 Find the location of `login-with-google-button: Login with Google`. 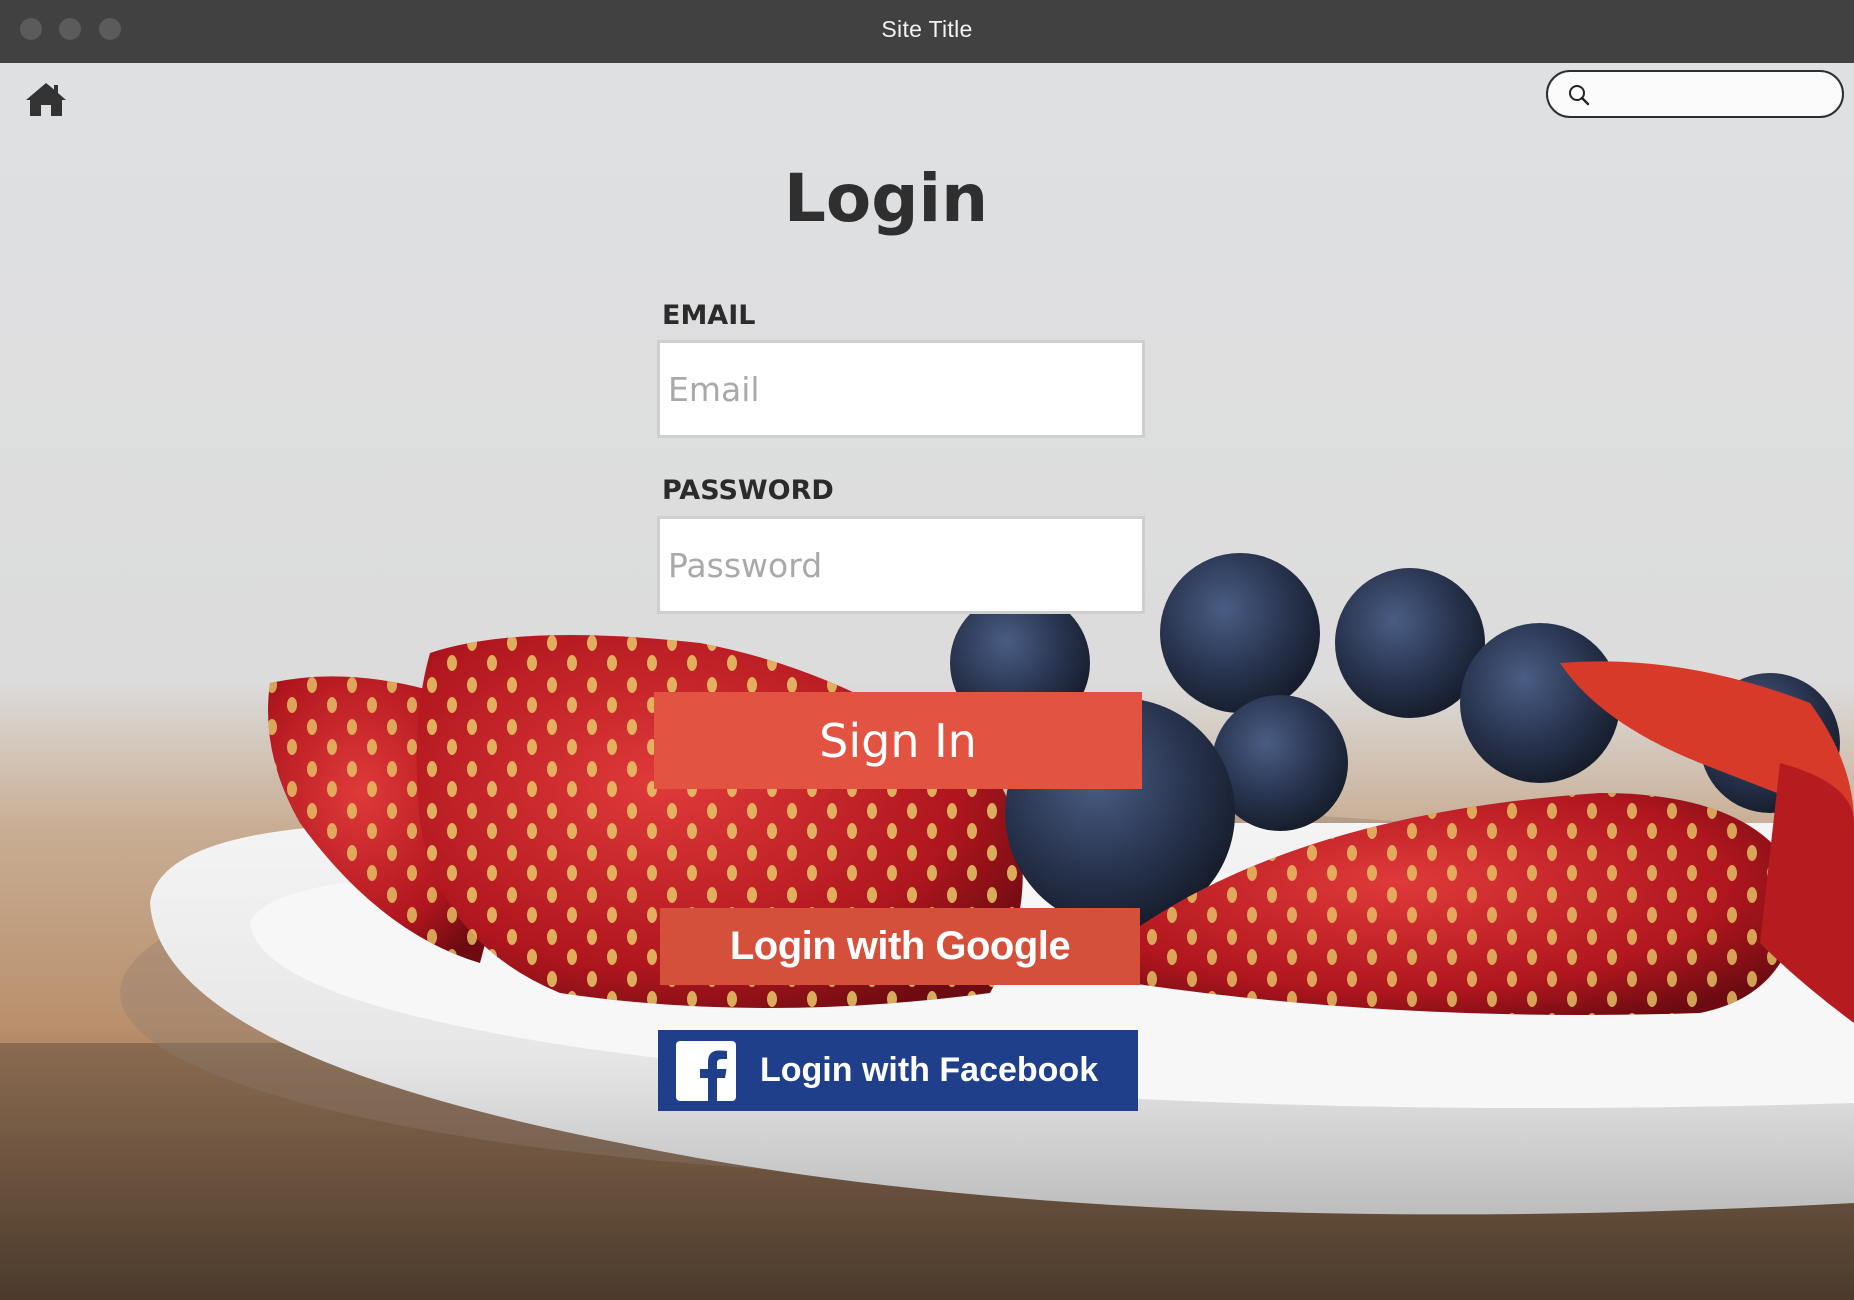

login-with-google-button: Login with Google is located at coordinates (900, 946).